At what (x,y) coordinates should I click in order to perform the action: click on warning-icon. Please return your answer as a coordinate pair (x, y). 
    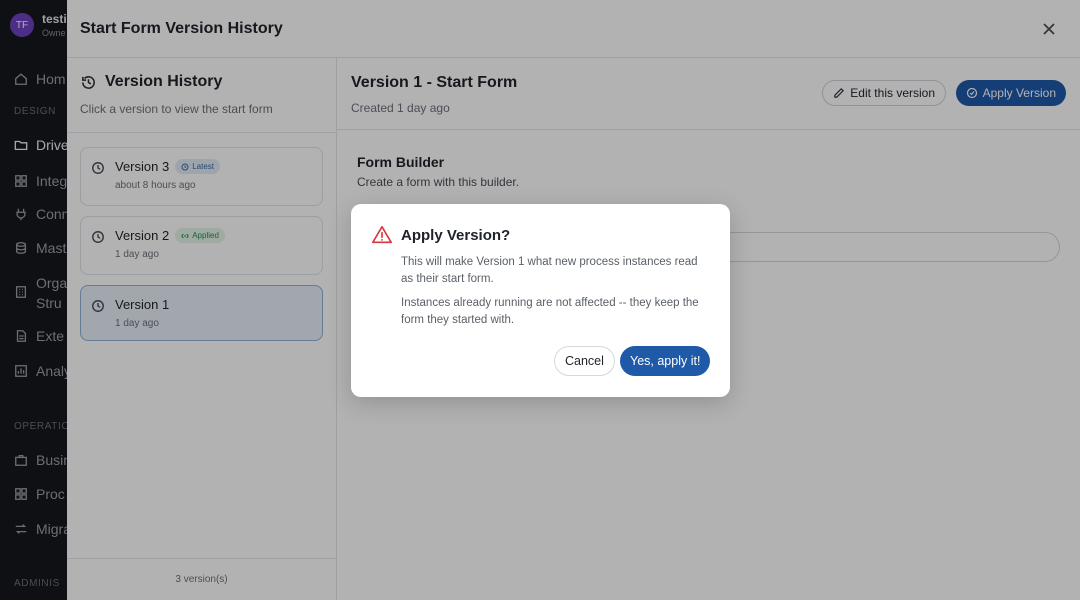
    Looking at the image, I should click on (382, 235).